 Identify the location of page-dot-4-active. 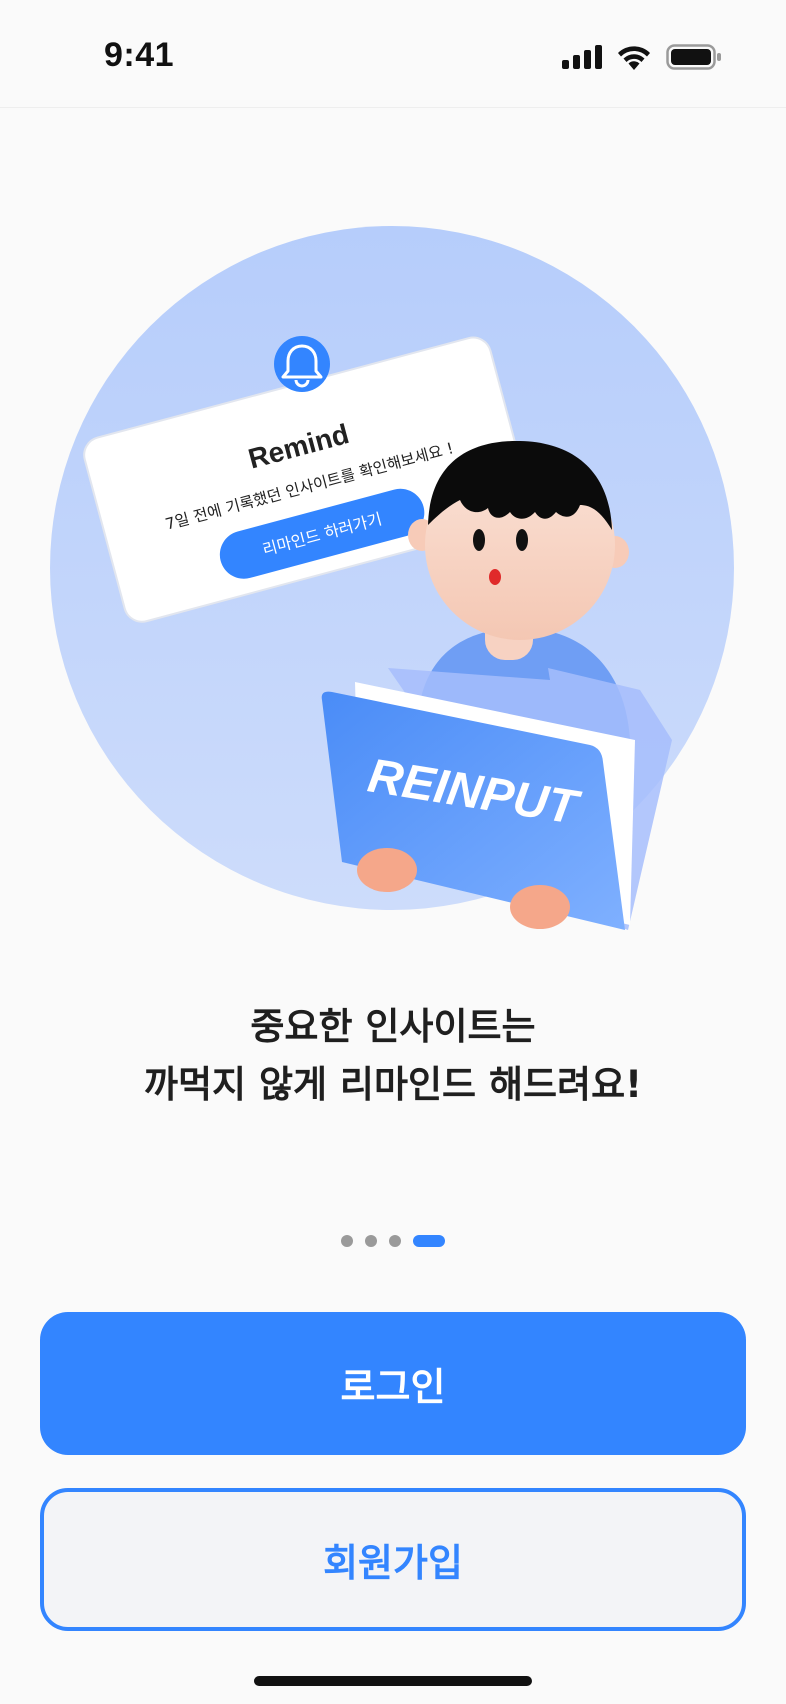
(429, 1241).